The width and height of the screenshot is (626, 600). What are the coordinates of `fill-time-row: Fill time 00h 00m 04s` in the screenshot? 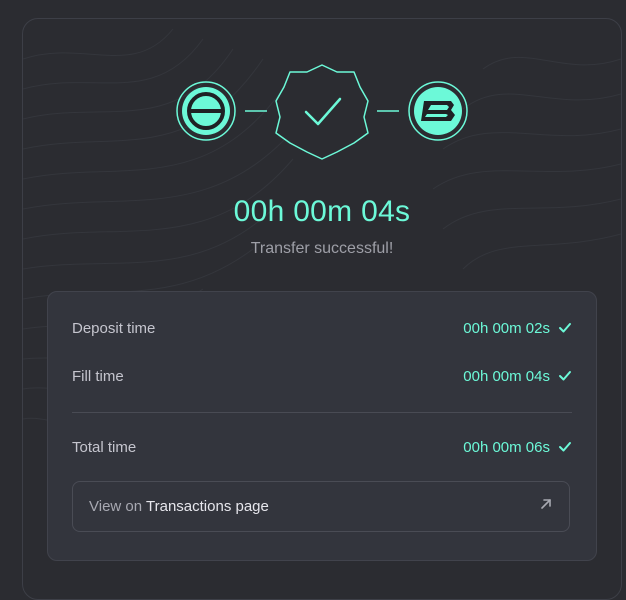 It's located at (322, 376).